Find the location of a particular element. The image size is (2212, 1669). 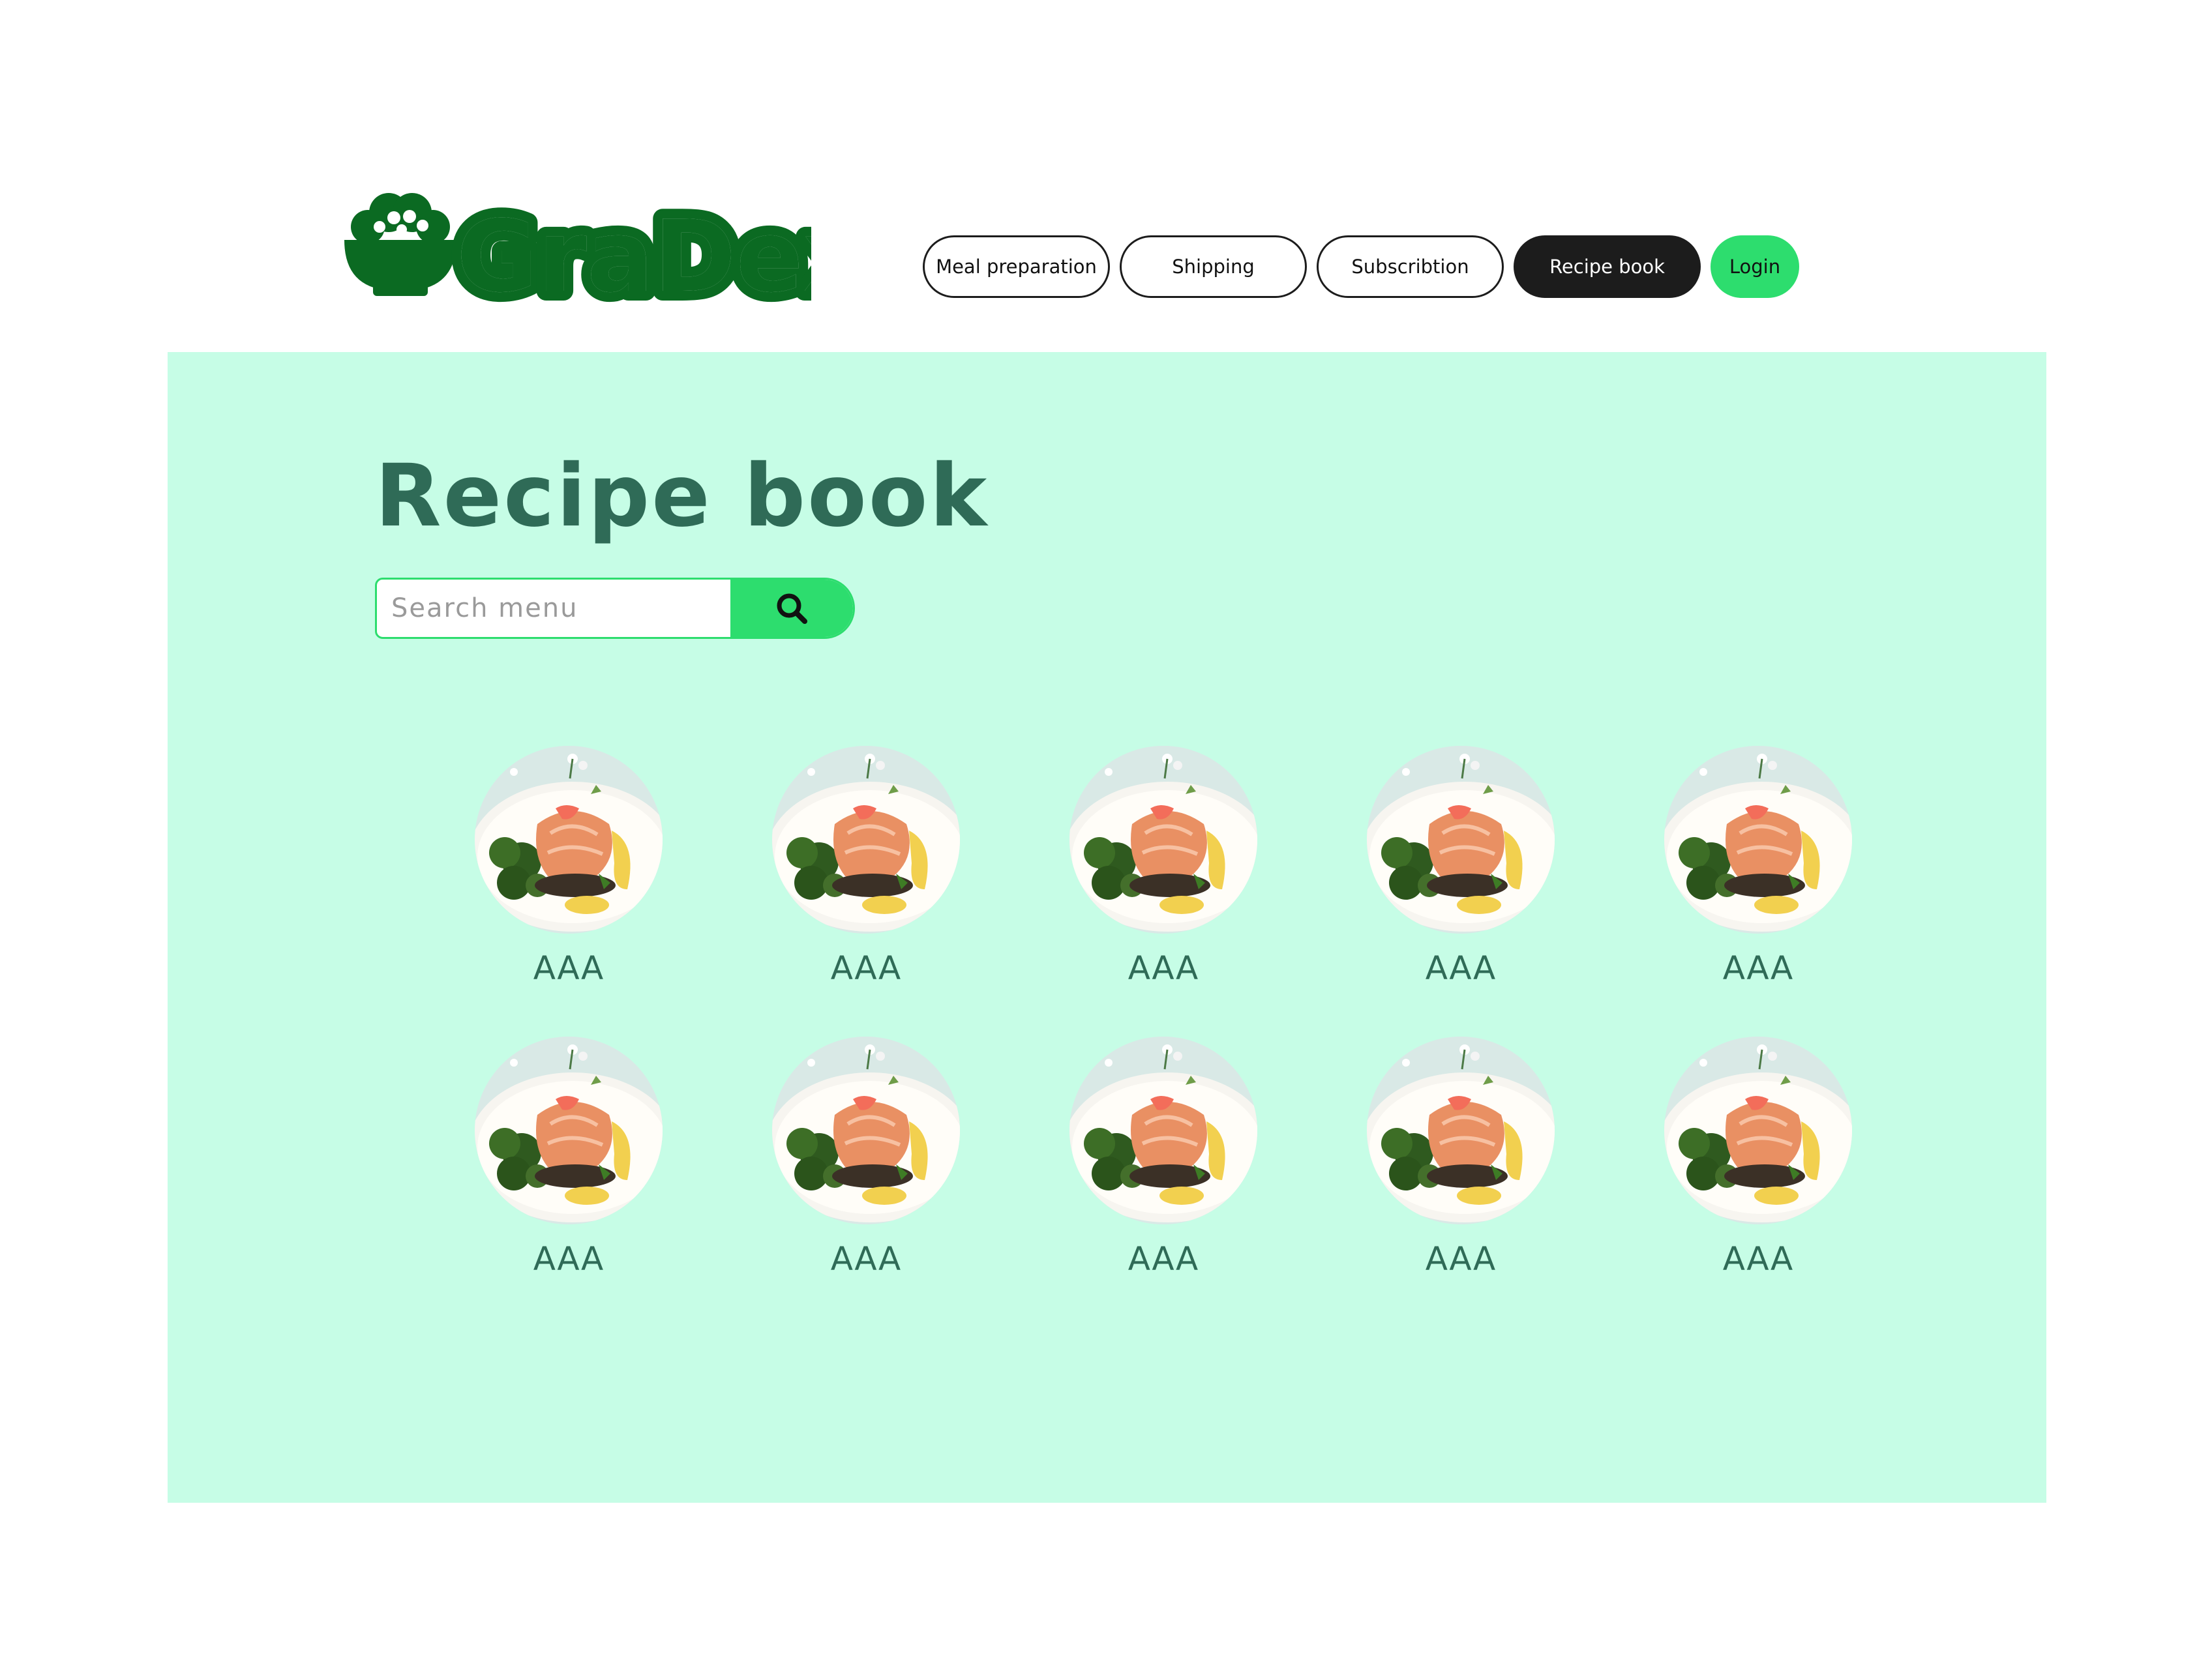

search-bar is located at coordinates (615, 608).